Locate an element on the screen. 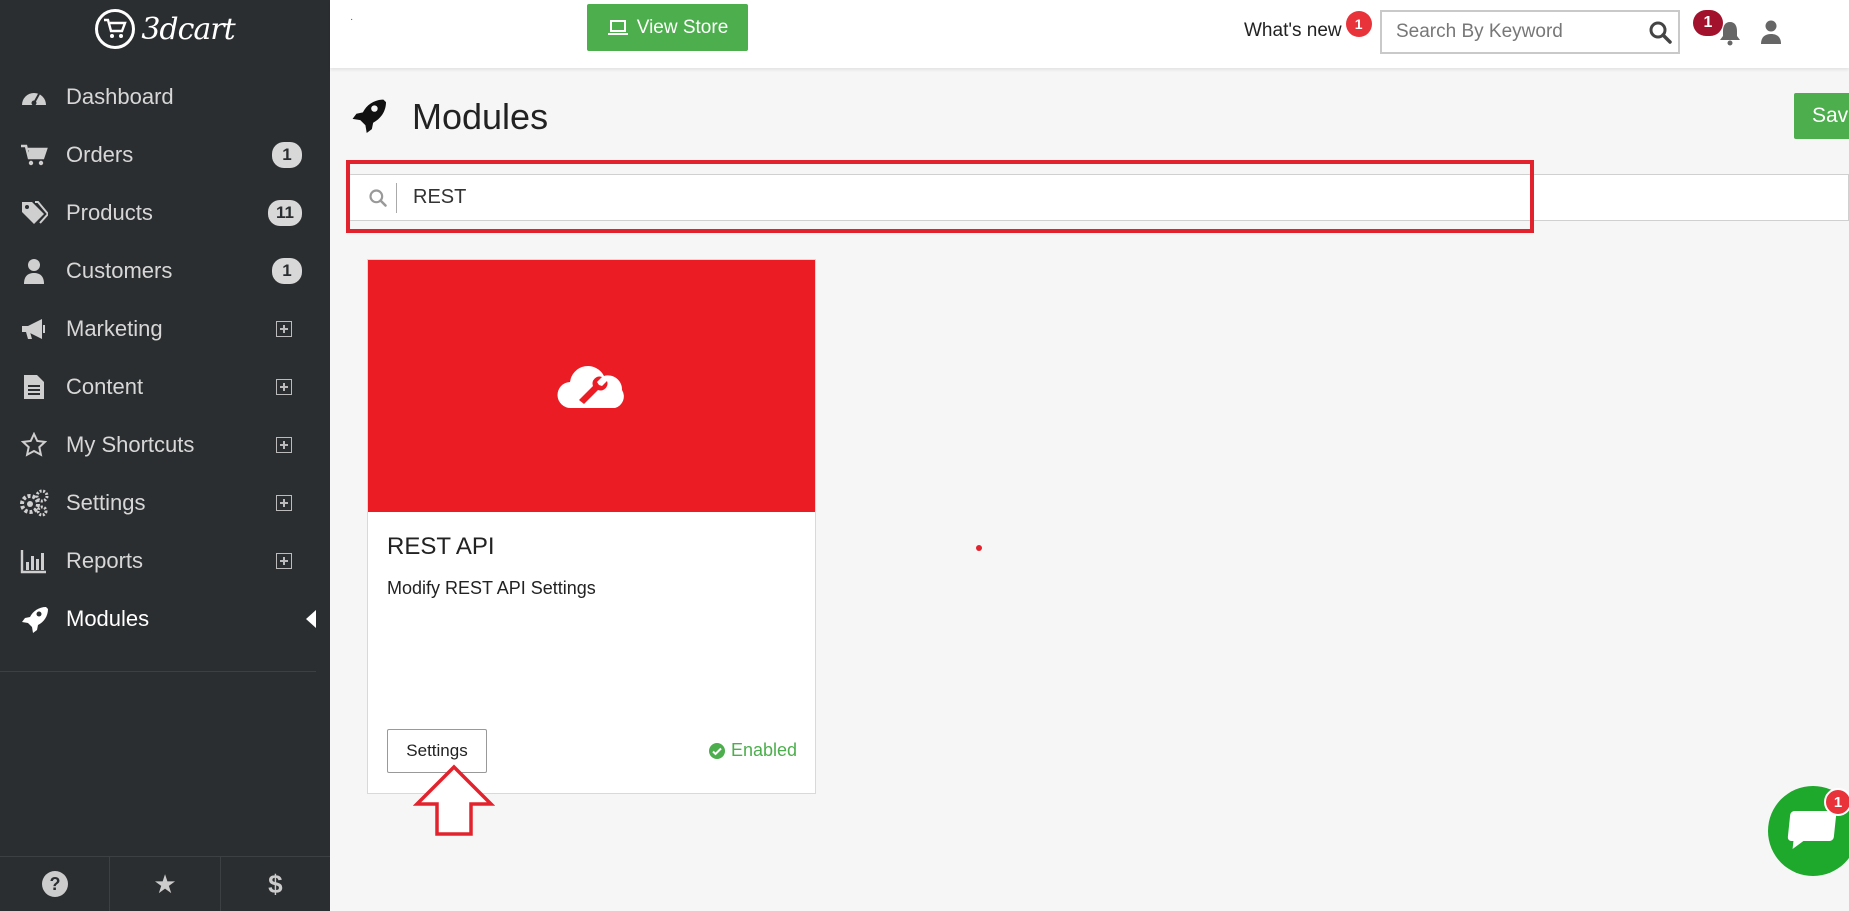  whats-new-badge: 1 is located at coordinates (1358, 24).